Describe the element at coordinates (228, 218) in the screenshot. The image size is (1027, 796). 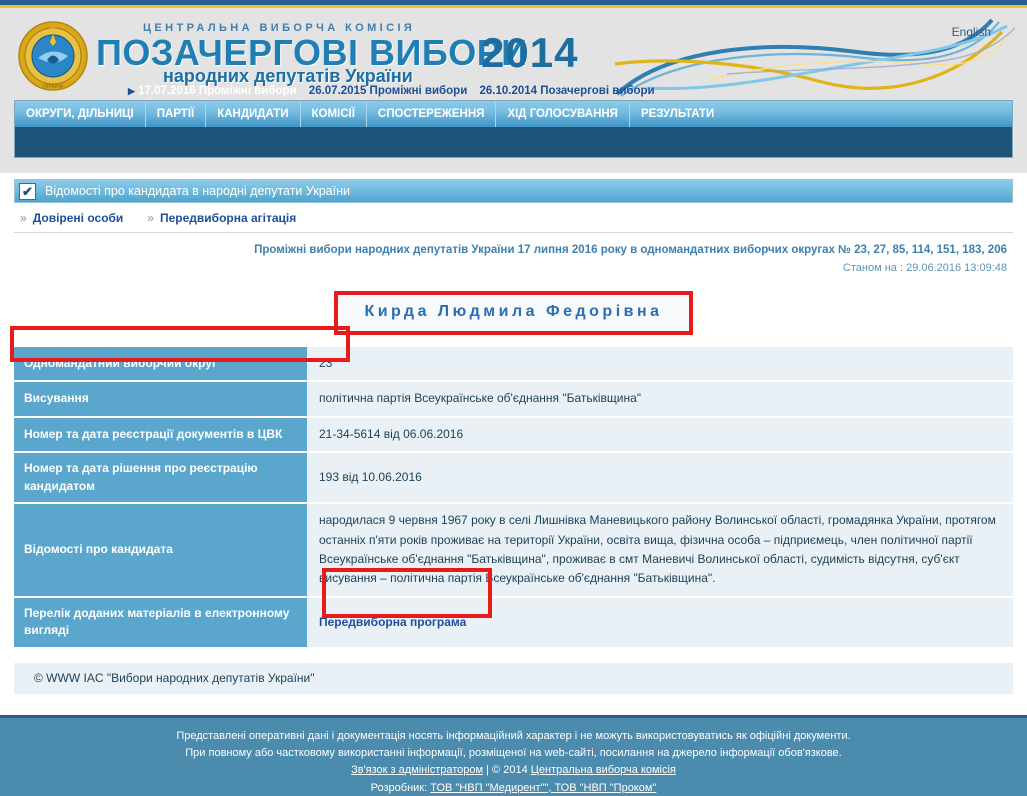
I see `breadcrumb-link-campaigning: Передвиборна агітація` at that location.